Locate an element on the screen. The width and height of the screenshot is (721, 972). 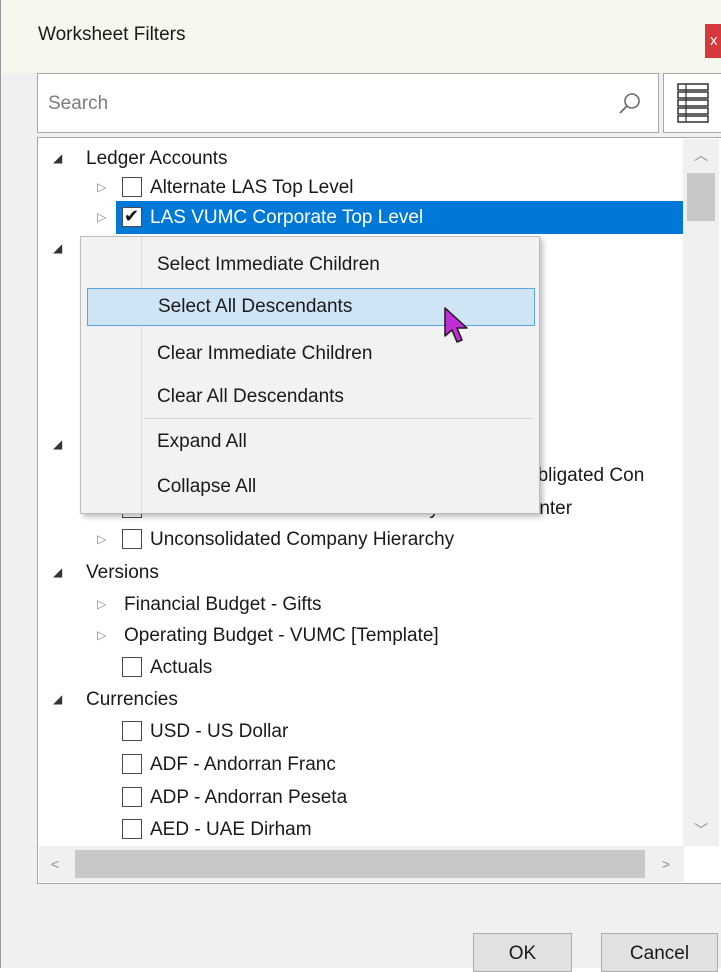
search-box is located at coordinates (348, 103).